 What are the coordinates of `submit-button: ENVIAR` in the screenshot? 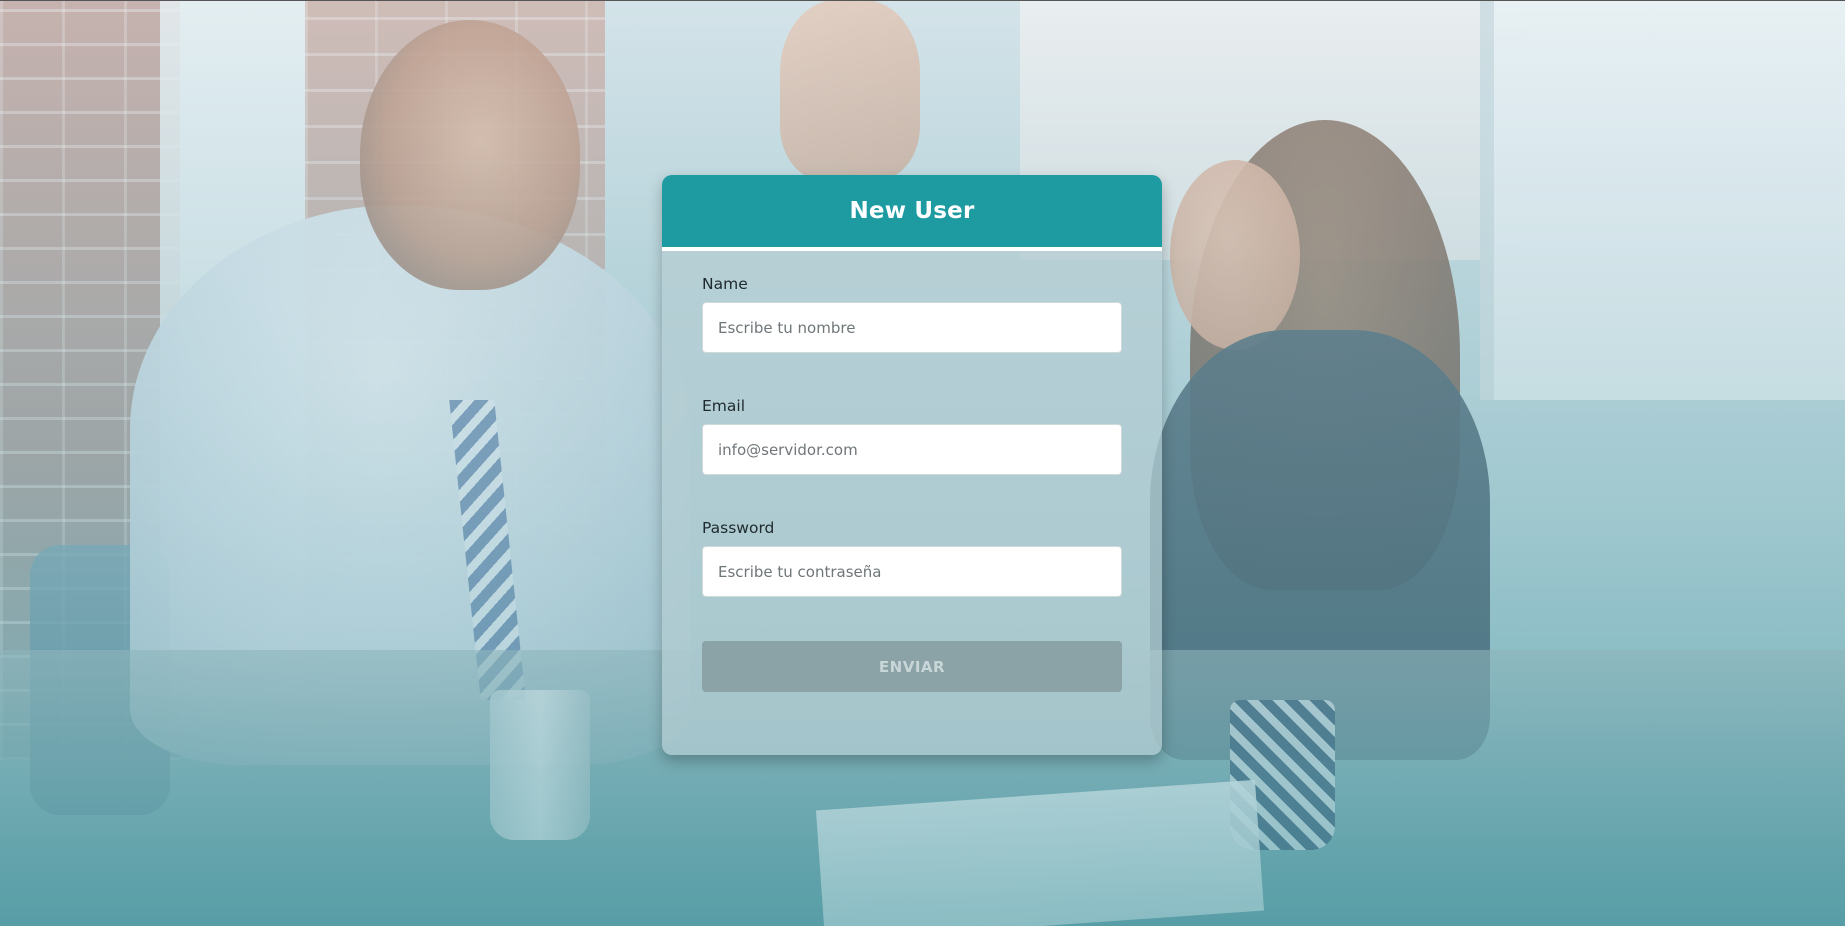 It's located at (912, 666).